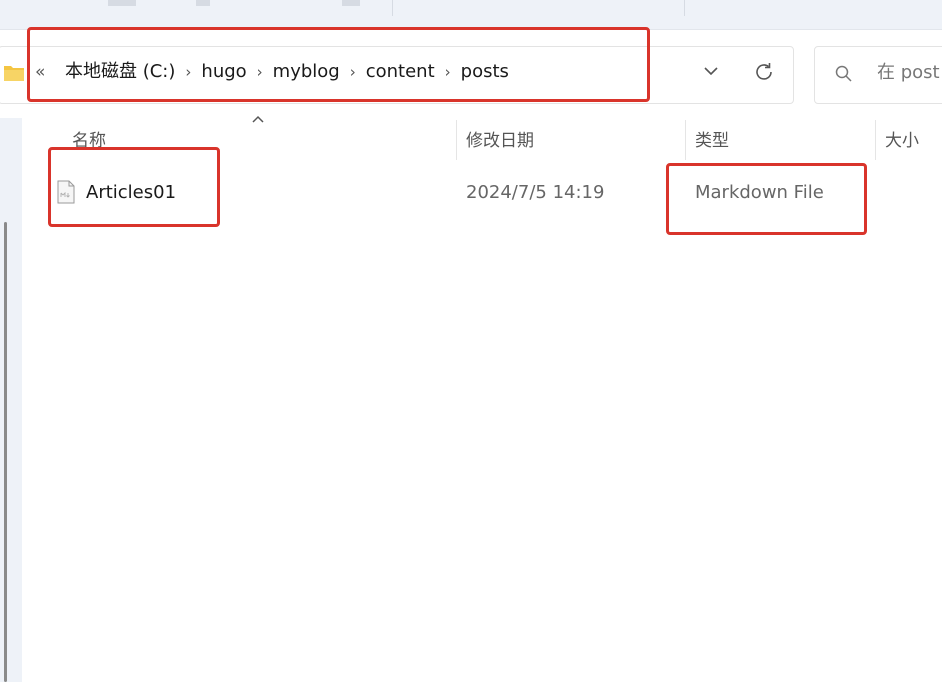 This screenshot has width=942, height=682. Describe the element at coordinates (712, 141) in the screenshot. I see `column-header-type: 类型` at that location.